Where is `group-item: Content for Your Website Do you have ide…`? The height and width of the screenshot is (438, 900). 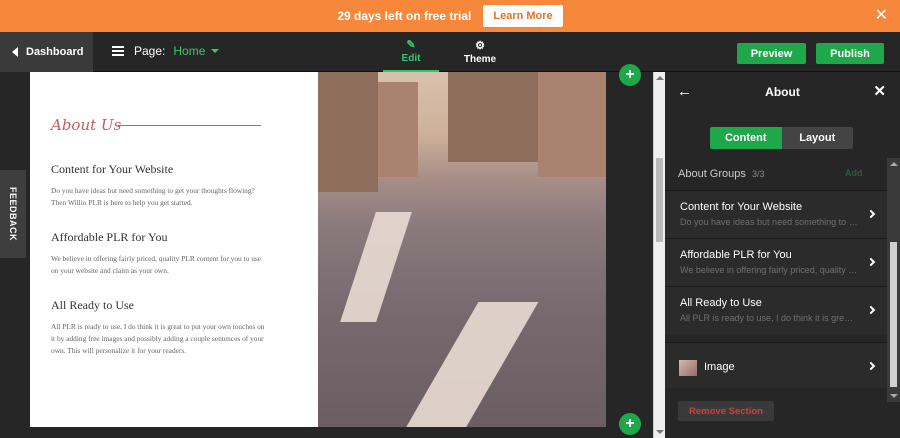 group-item: Content for Your Website Do you have ide… is located at coordinates (776, 214).